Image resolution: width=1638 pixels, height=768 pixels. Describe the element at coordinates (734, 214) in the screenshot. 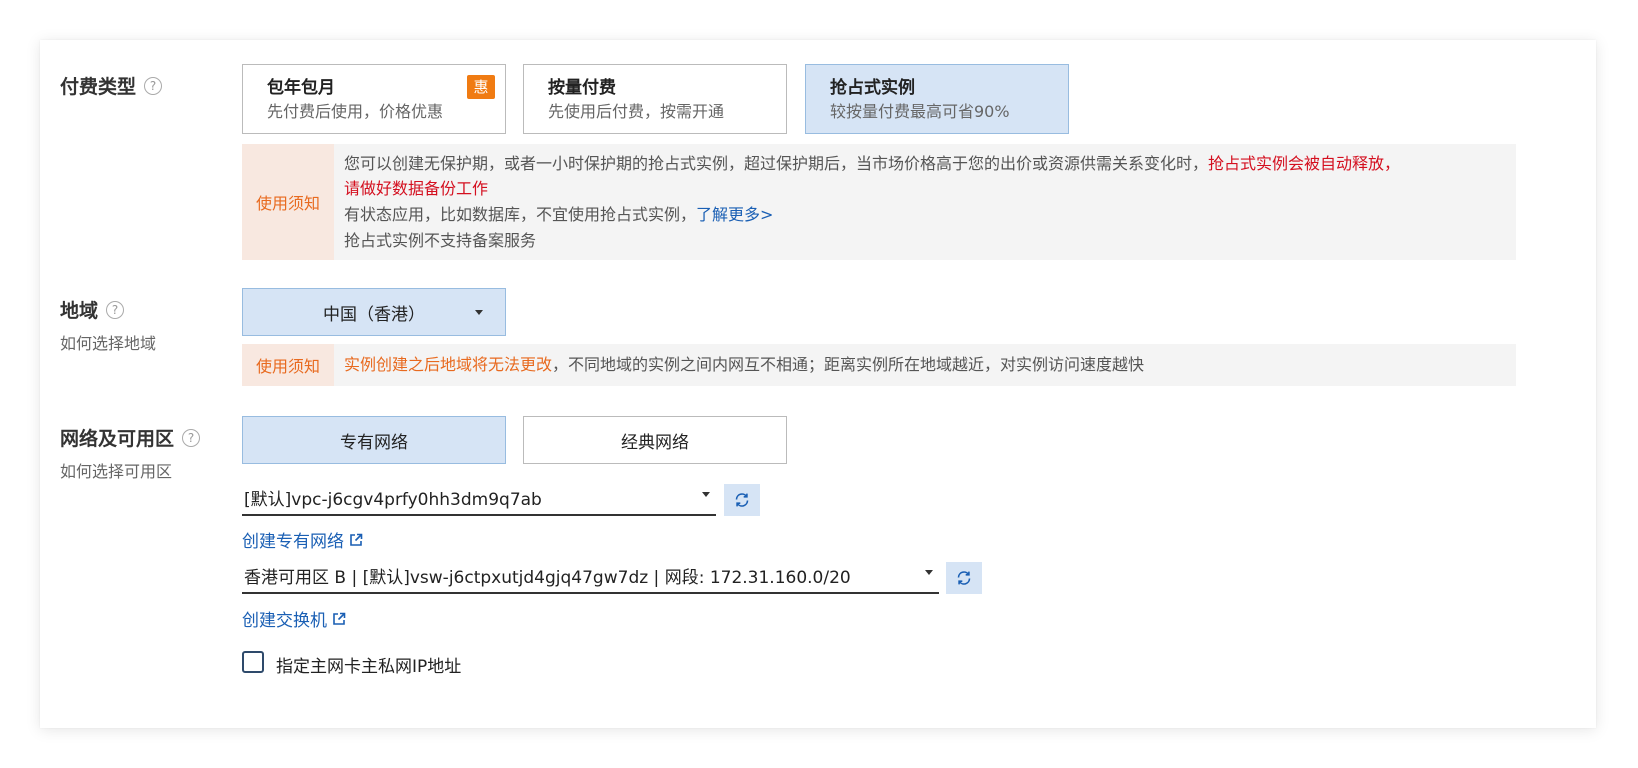

I see `learn-more-link: 了解更多>` at that location.